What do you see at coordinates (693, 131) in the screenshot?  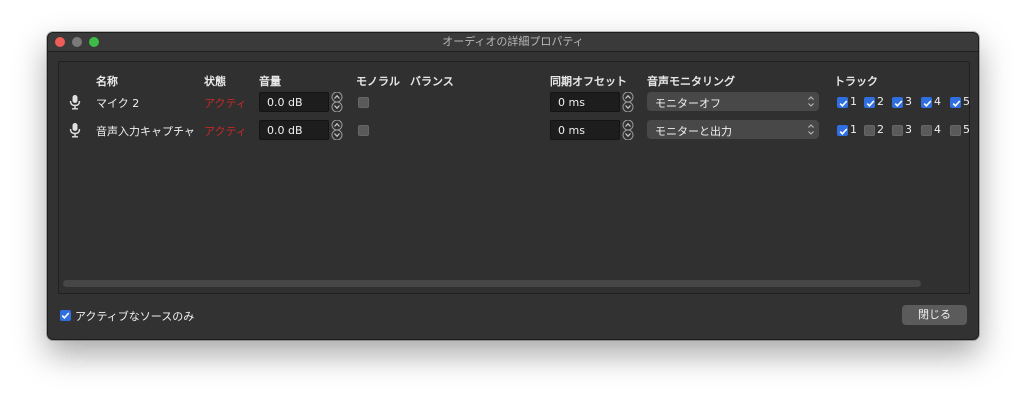 I see `monitoring-select-value: モニターと出力` at bounding box center [693, 131].